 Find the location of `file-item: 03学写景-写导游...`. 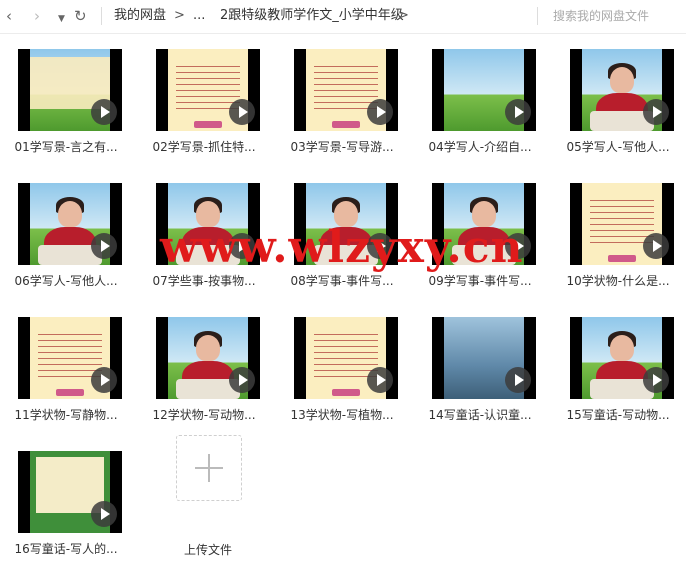

file-item: 03学写景-写导游... is located at coordinates (341, 100).